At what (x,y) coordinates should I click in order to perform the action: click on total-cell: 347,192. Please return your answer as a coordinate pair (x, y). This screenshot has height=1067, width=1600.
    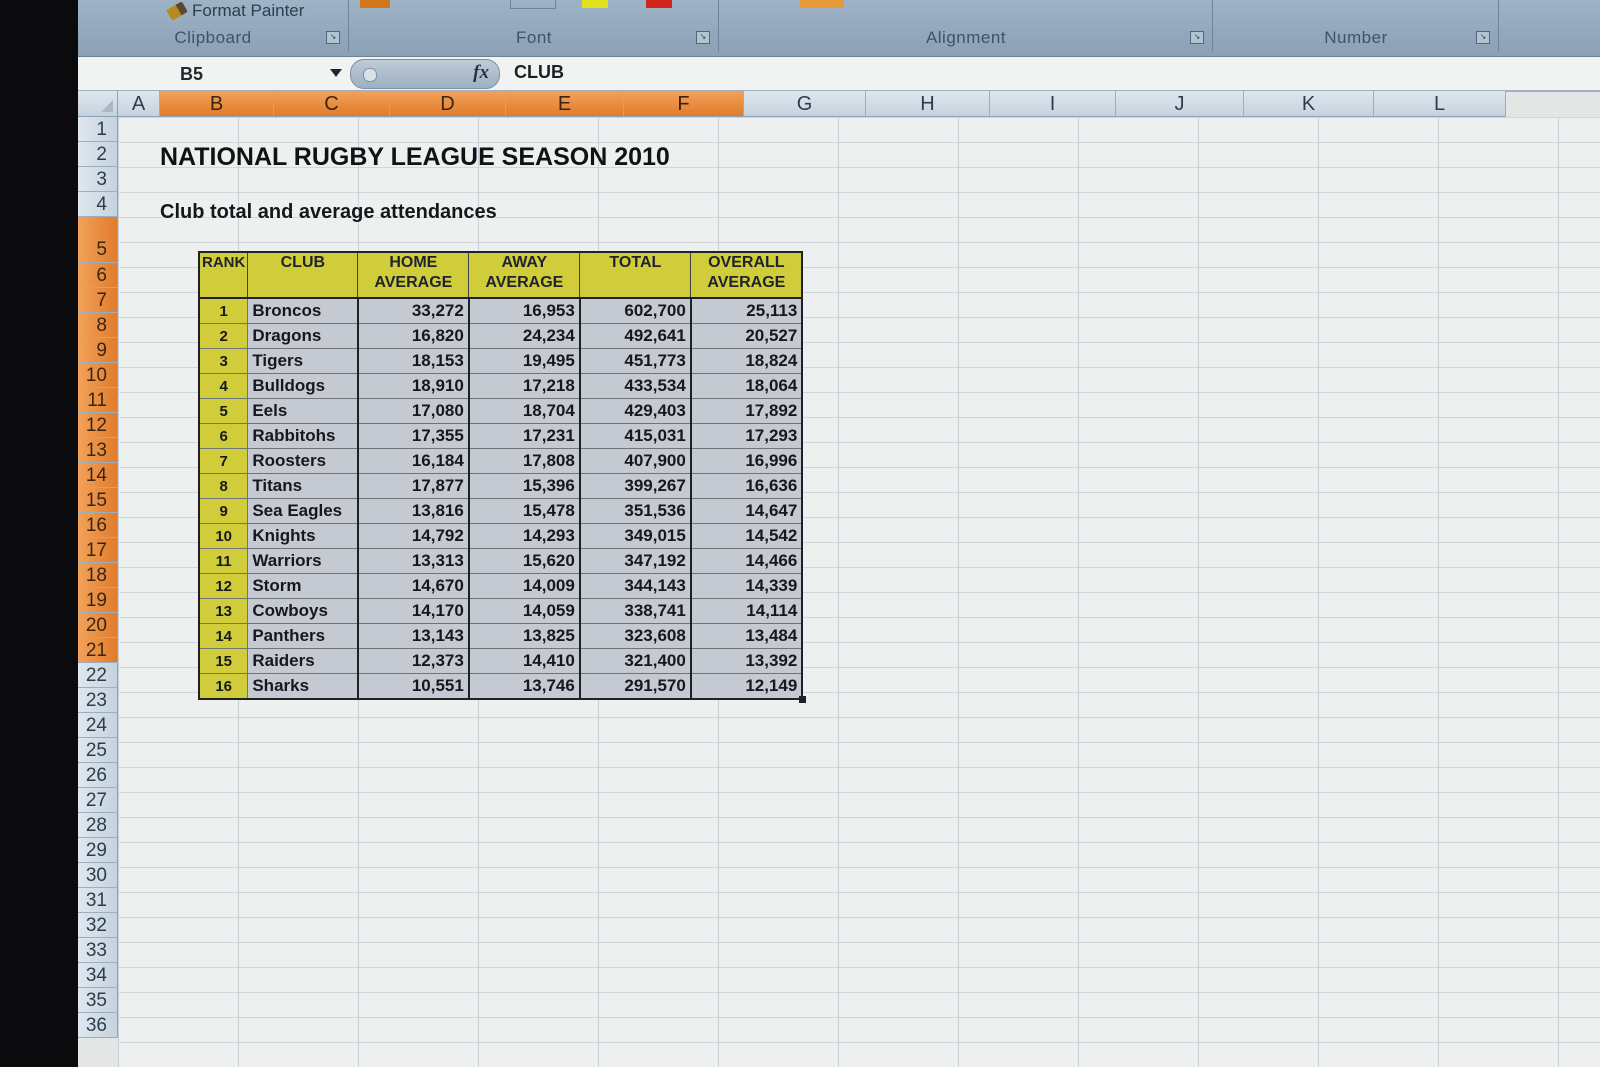
    Looking at the image, I should click on (635, 561).